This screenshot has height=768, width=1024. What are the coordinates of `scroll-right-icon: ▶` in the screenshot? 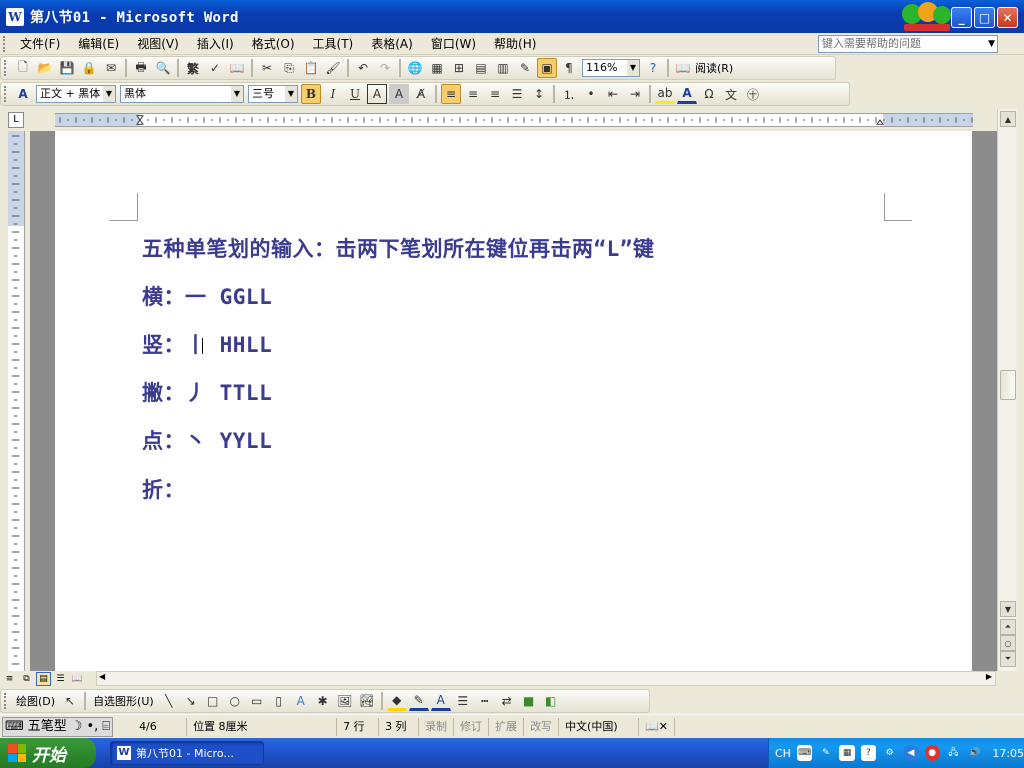 It's located at (989, 676).